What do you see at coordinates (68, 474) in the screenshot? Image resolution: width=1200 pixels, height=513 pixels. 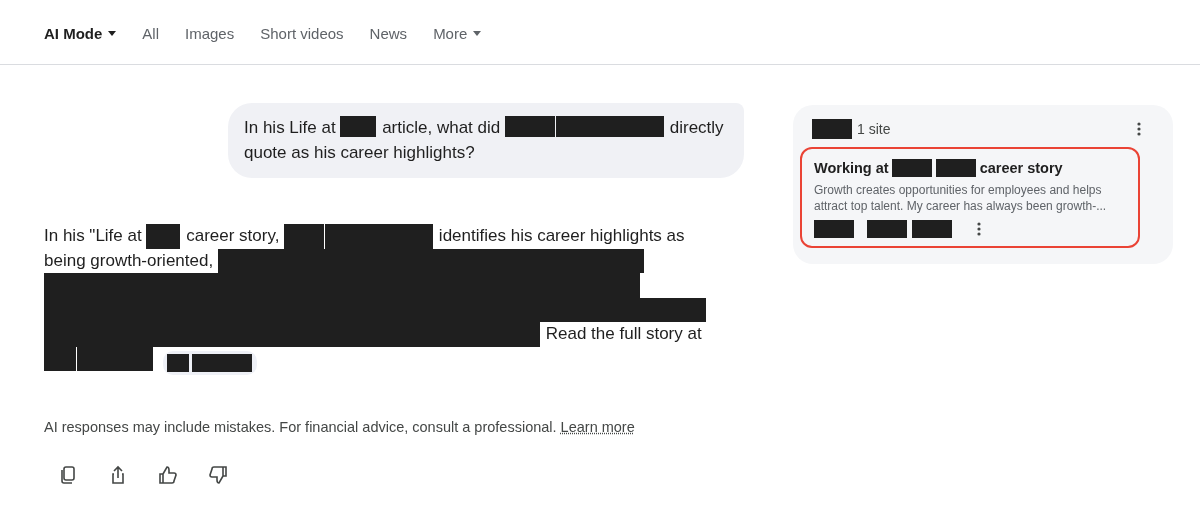 I see `copy-icon` at bounding box center [68, 474].